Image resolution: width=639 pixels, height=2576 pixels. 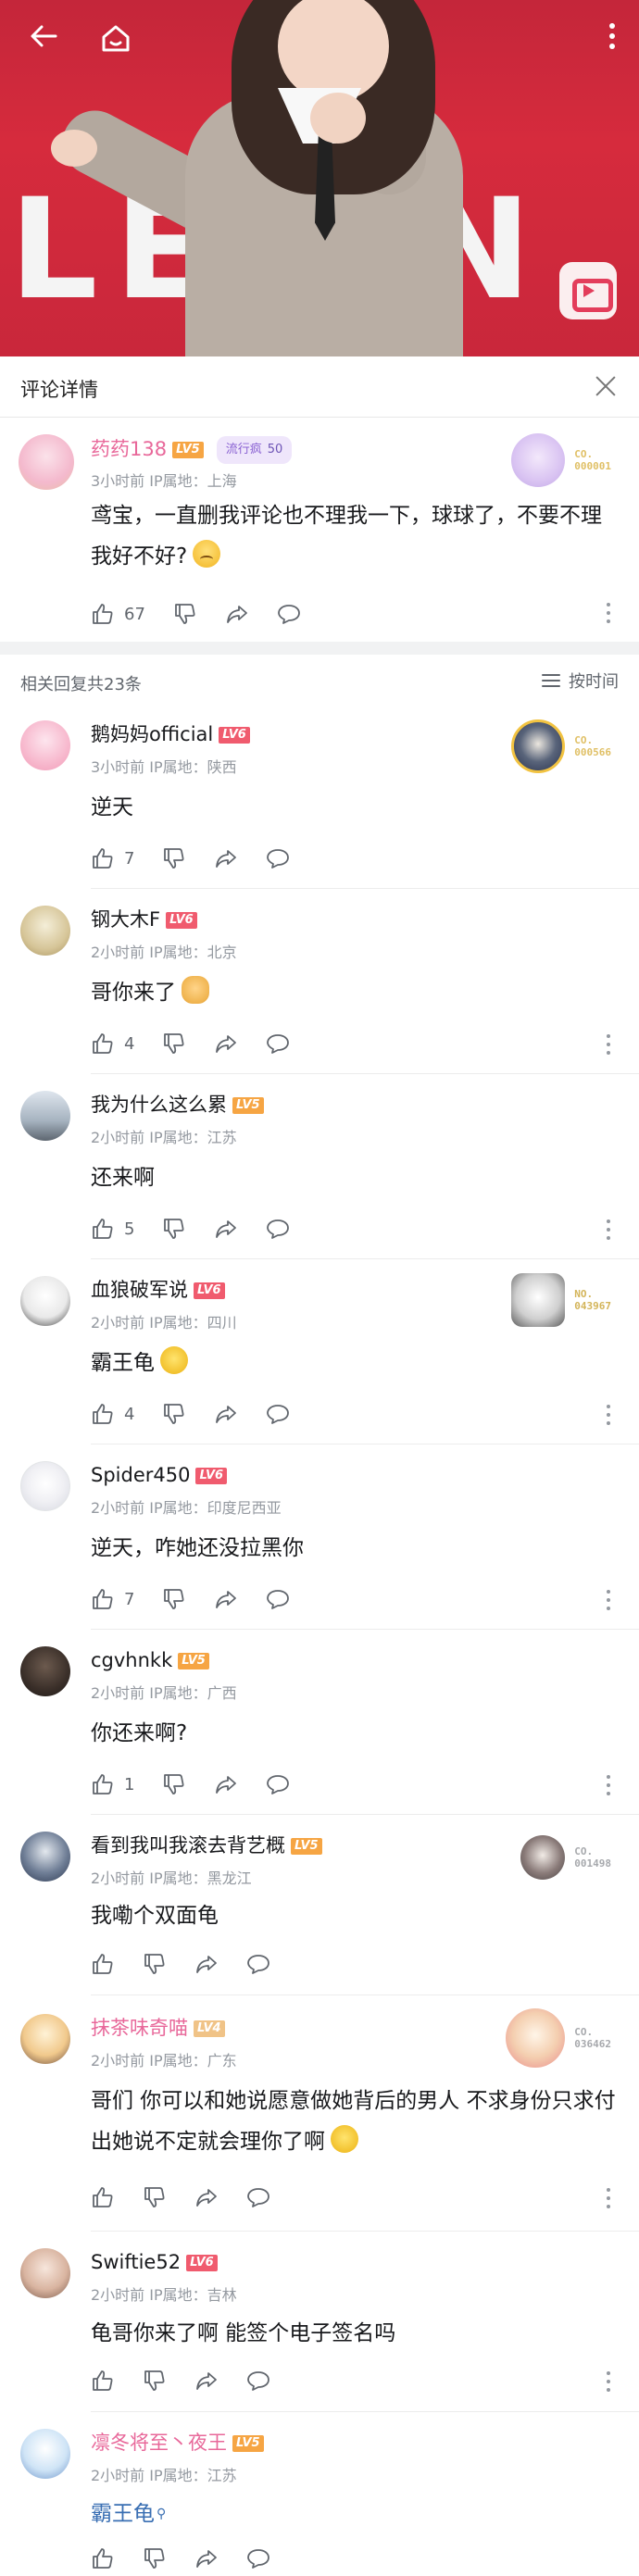 What do you see at coordinates (43, 36) in the screenshot?
I see `back-arrow-icon` at bounding box center [43, 36].